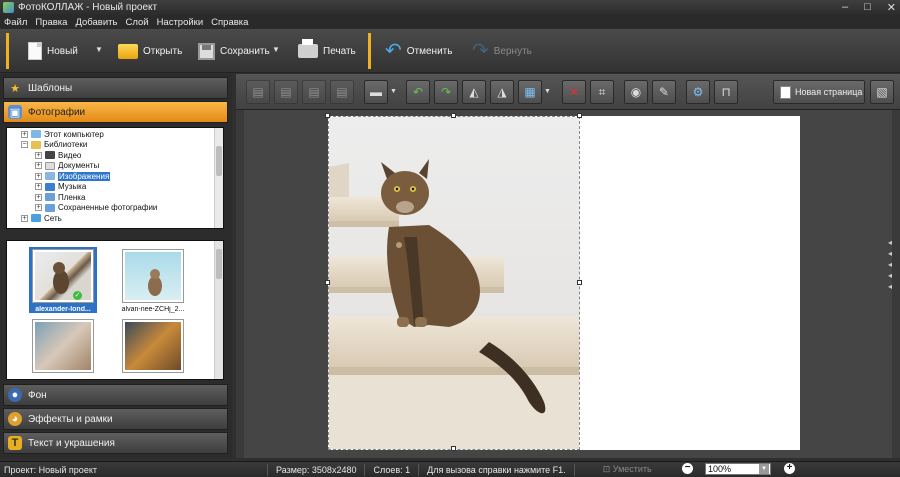  I want to click on tree-item-libraries: − Библиотеки, so click(54, 145).